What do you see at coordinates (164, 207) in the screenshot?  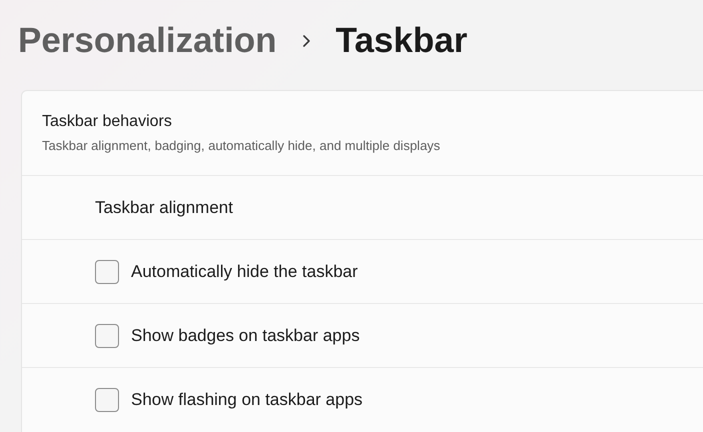 I see `setting-label: Taskbar alignment` at bounding box center [164, 207].